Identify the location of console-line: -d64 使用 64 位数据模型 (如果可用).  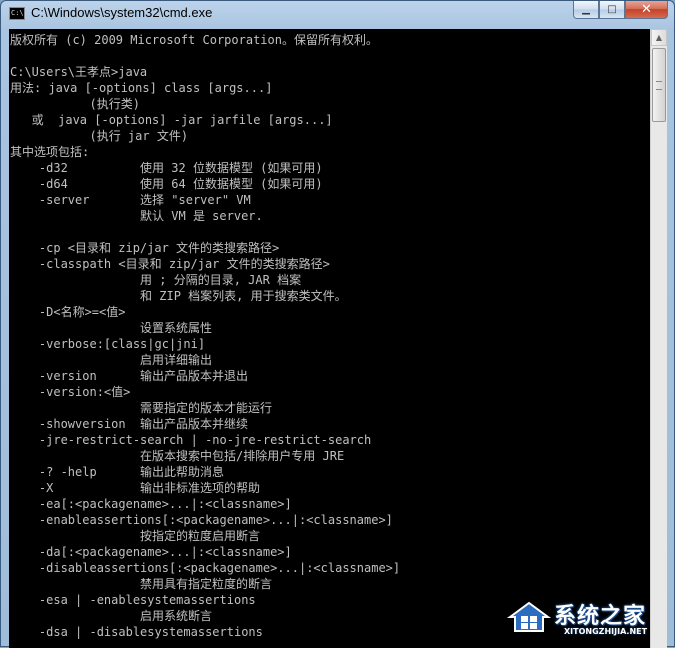
(166, 184).